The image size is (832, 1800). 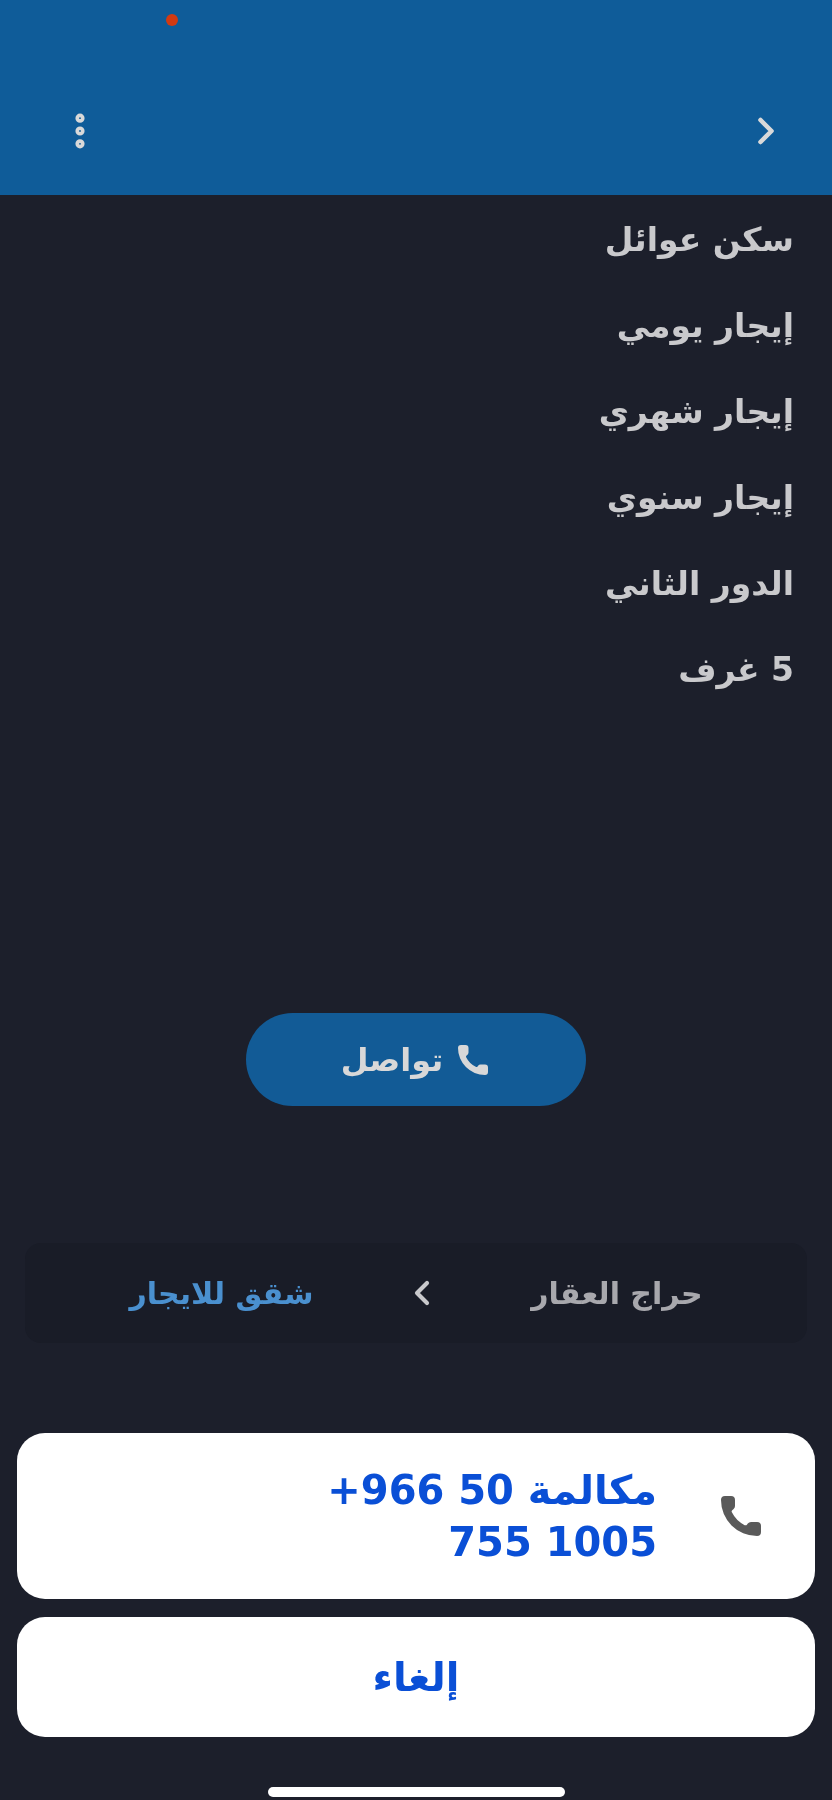 I want to click on detail-text: 5 غرف, so click(x=735, y=670).